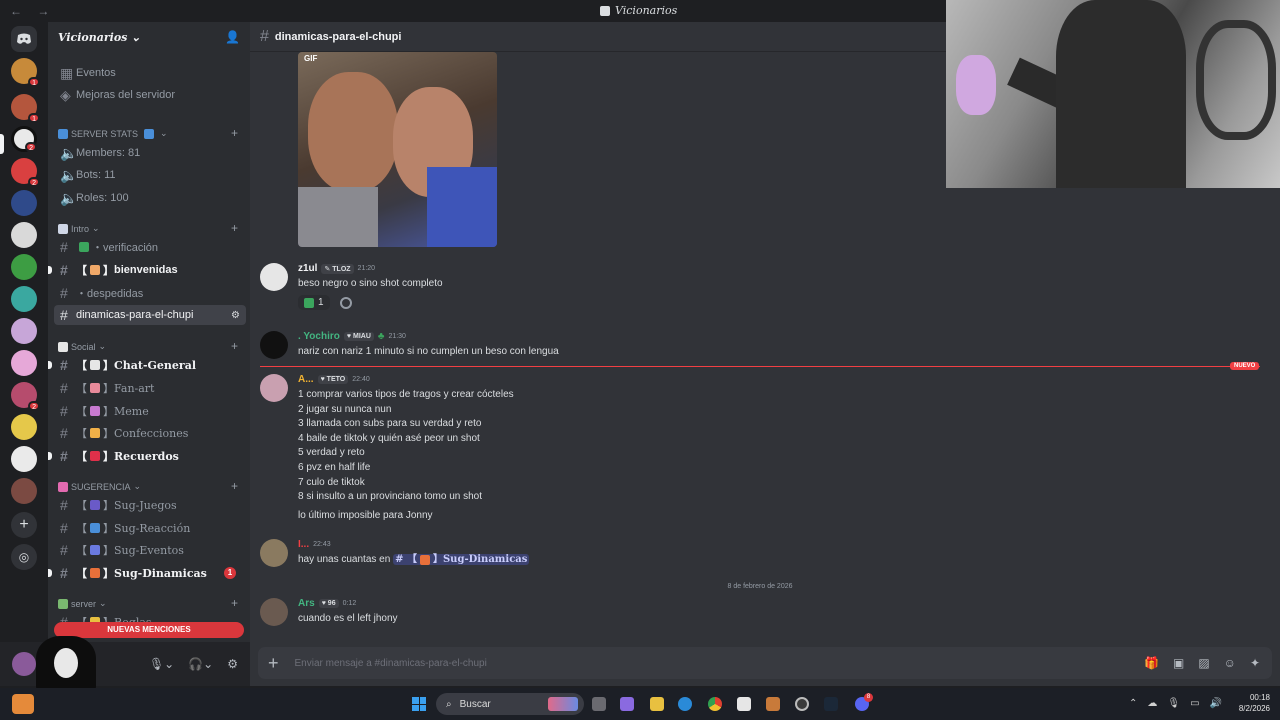 This screenshot has height=720, width=1280. What do you see at coordinates (1194, 703) in the screenshot?
I see `network-icon: ▭` at bounding box center [1194, 703].